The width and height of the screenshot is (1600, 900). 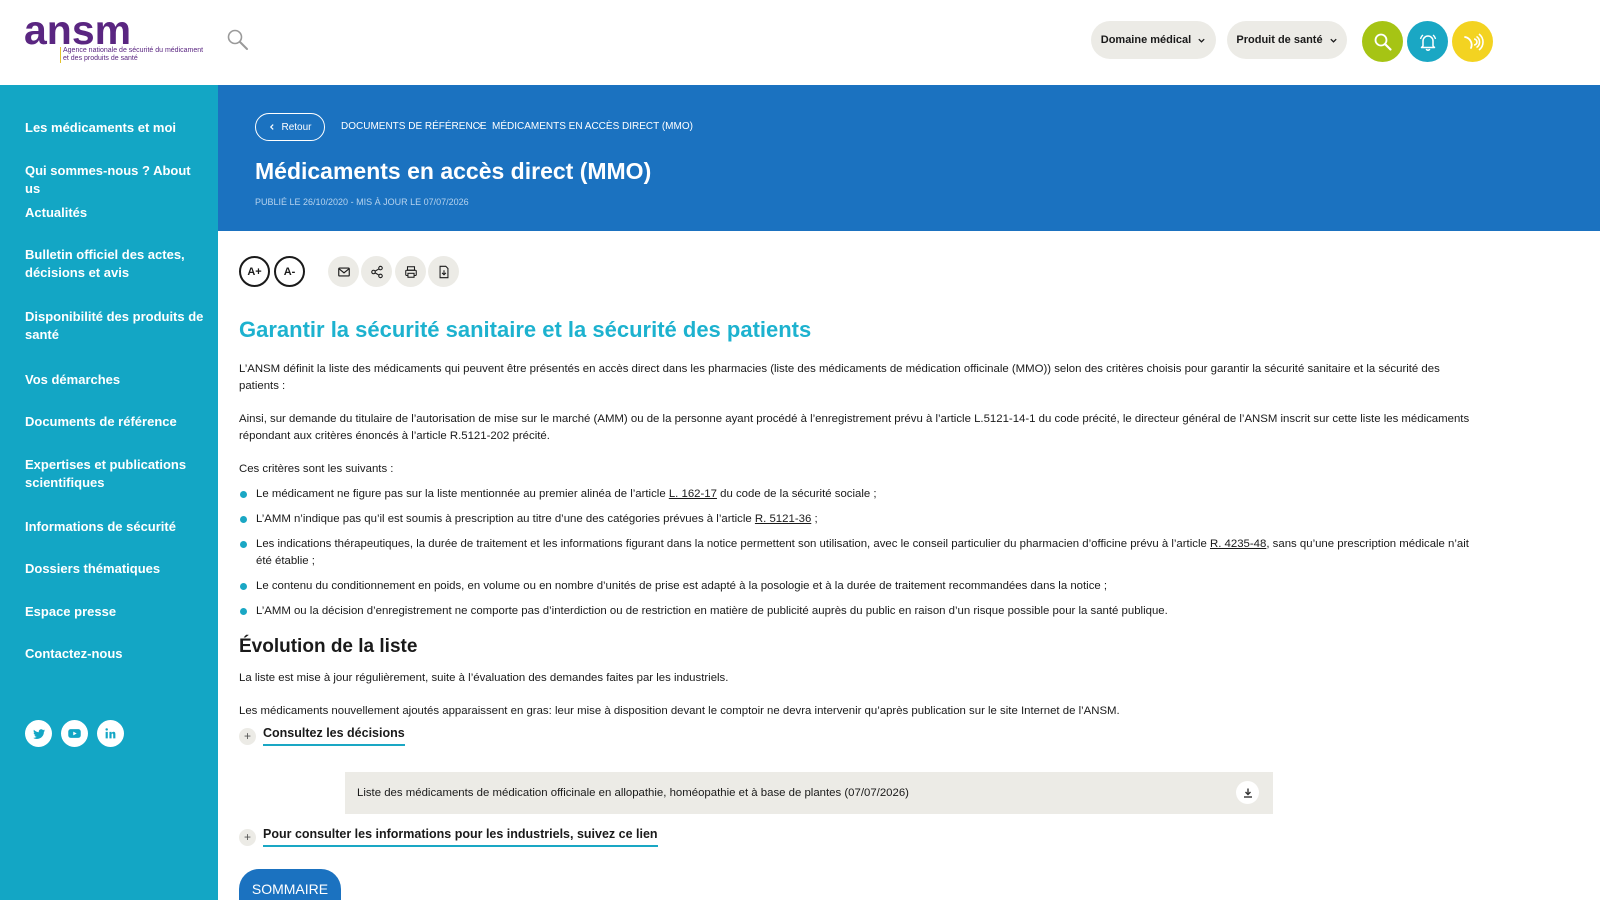 What do you see at coordinates (115, 654) in the screenshot?
I see `sidebar-item-contactez-nous: Contactez-nous` at bounding box center [115, 654].